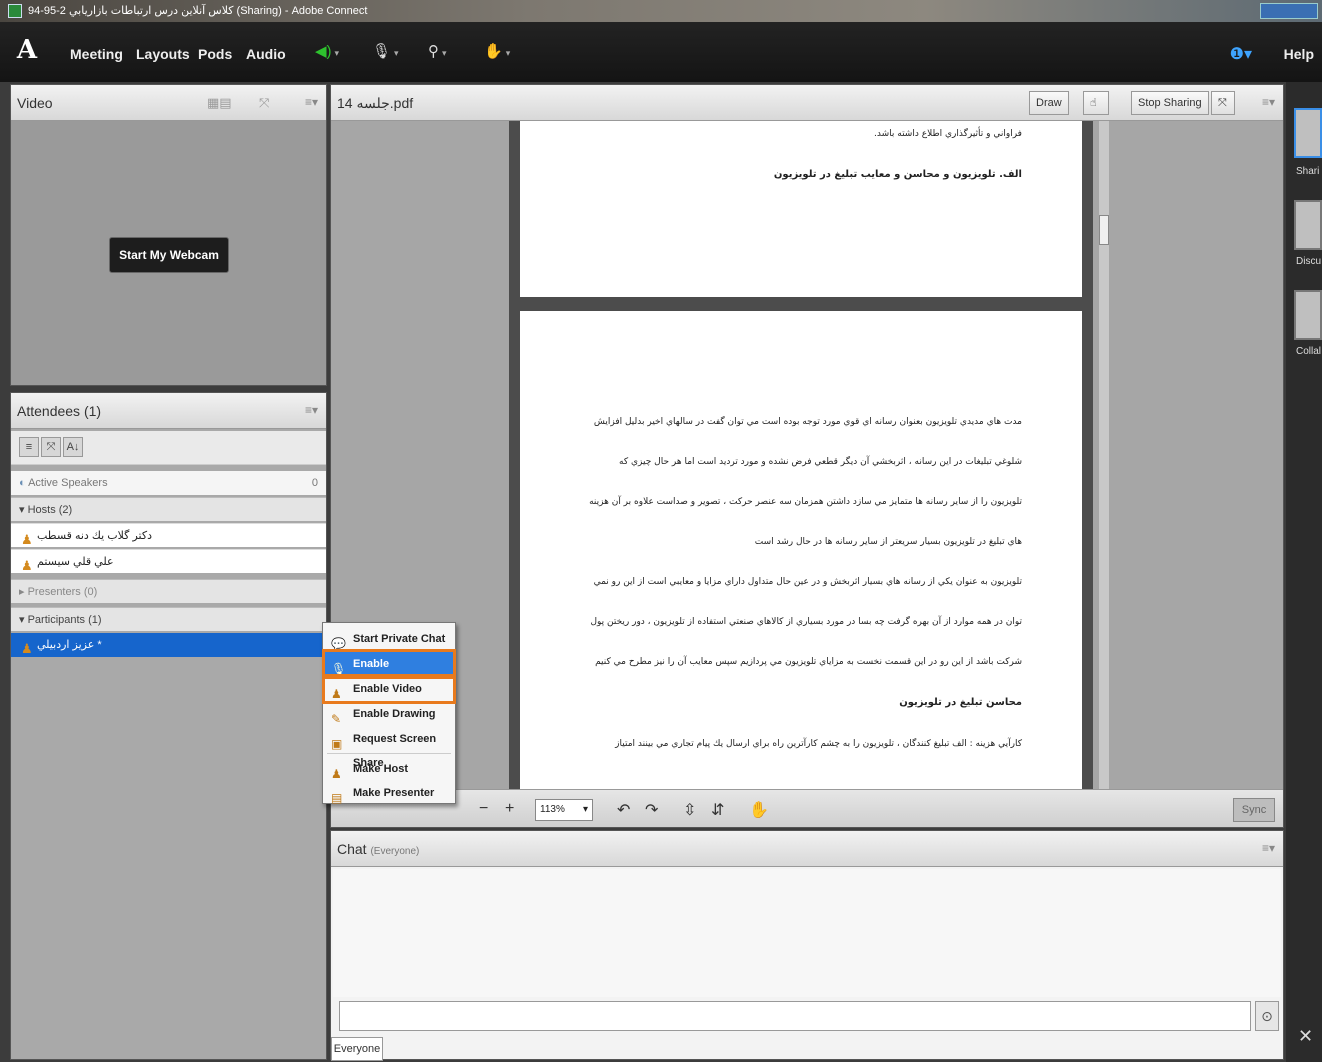 This screenshot has height=1062, width=1322. What do you see at coordinates (960, 702) in the screenshot?
I see `pdf-heading: محاسن تبليغ در تلويزيون` at bounding box center [960, 702].